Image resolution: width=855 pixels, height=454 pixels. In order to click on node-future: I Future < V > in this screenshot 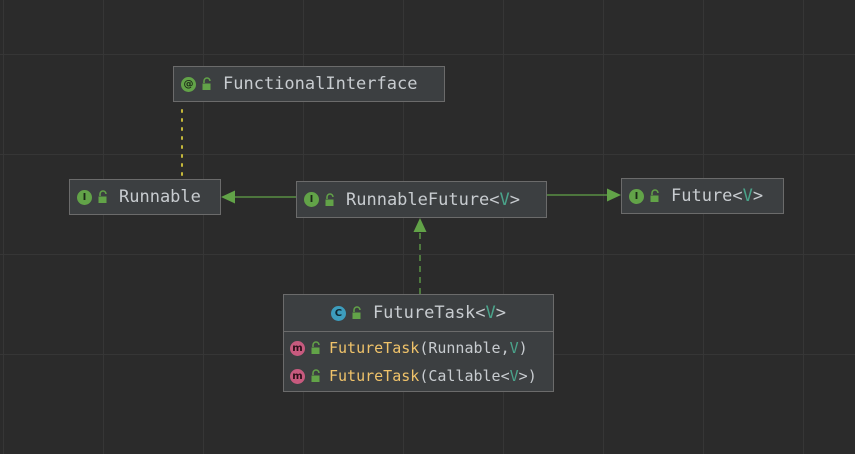, I will do `click(702, 196)`.